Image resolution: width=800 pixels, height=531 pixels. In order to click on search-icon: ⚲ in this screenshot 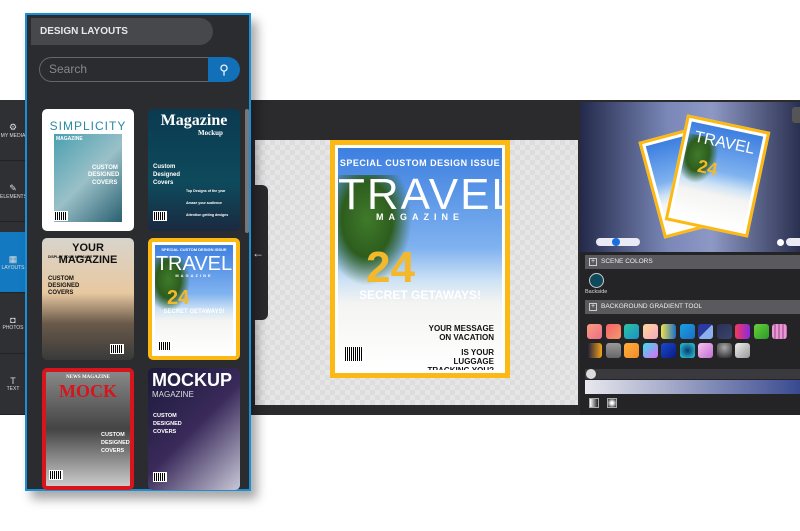, I will do `click(224, 69)`.